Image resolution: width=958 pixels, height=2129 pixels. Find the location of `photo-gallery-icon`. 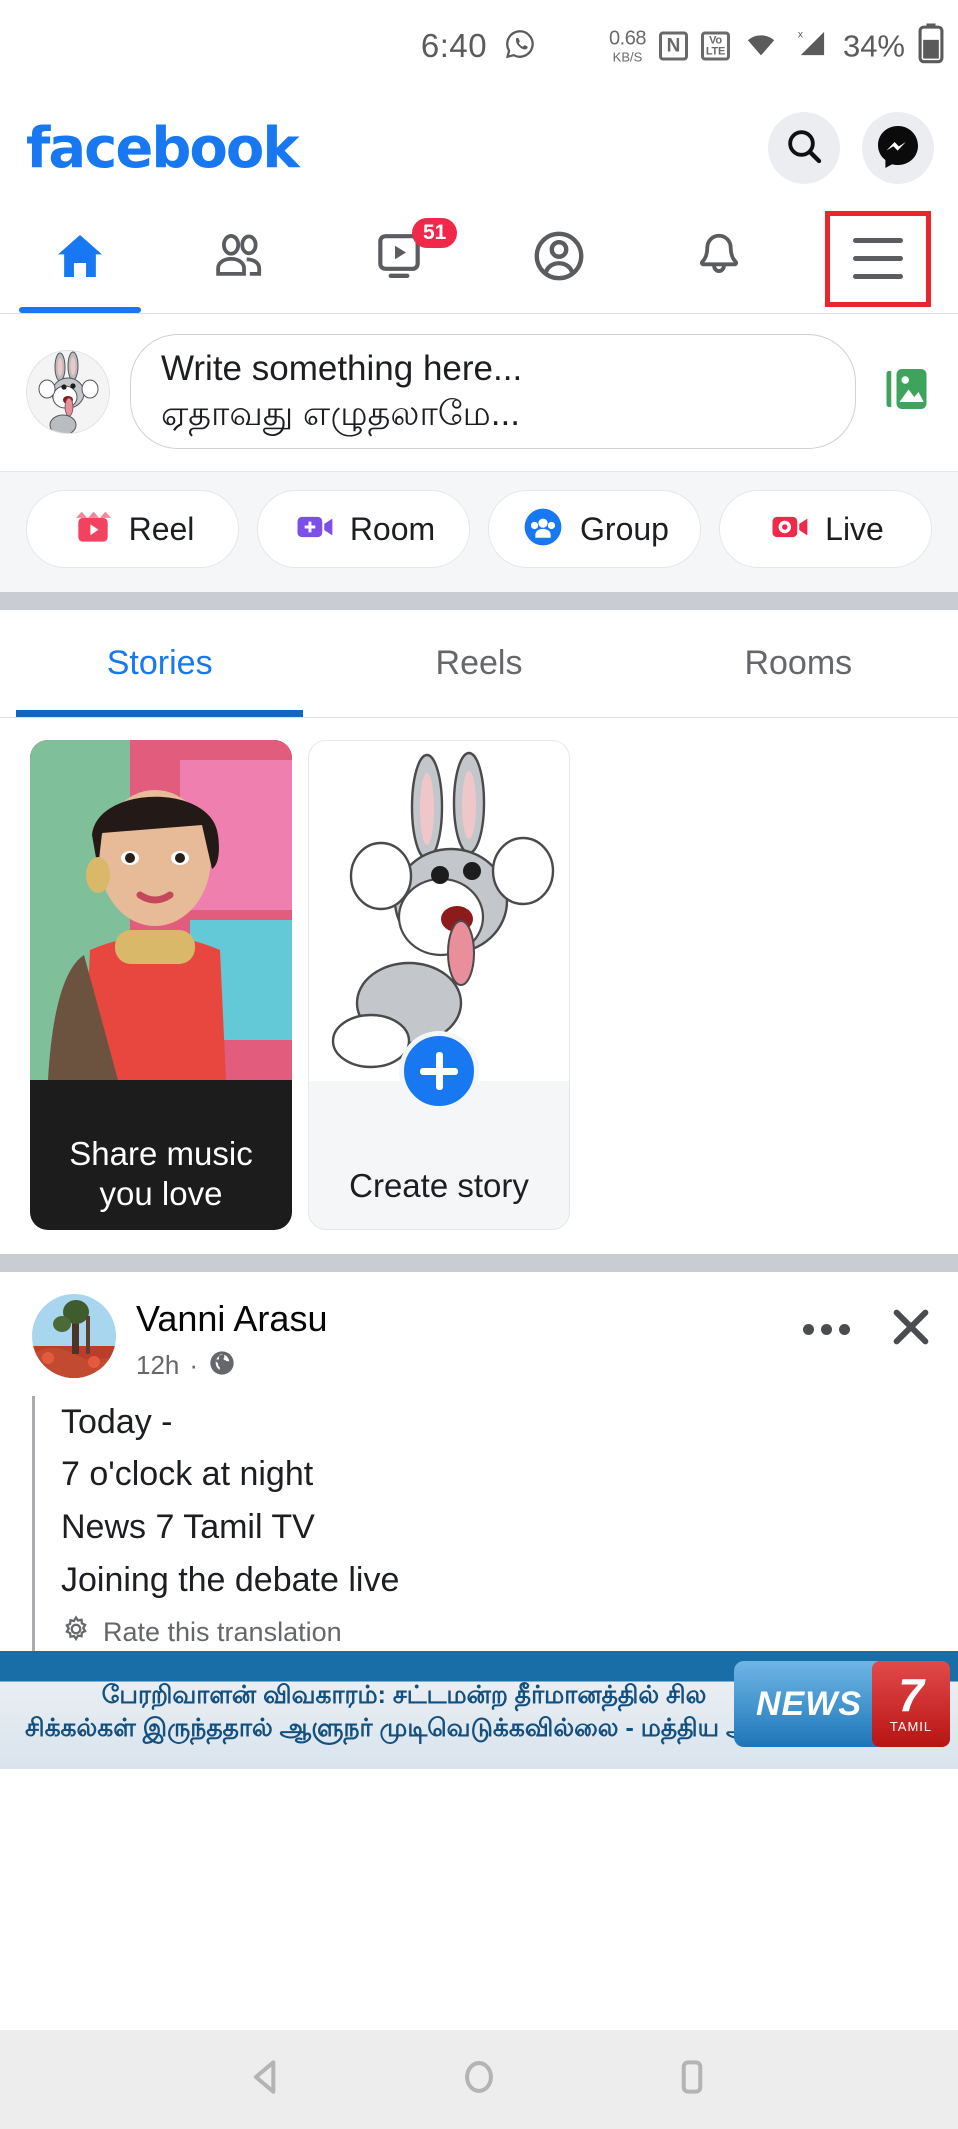

photo-gallery-icon is located at coordinates (906, 391).